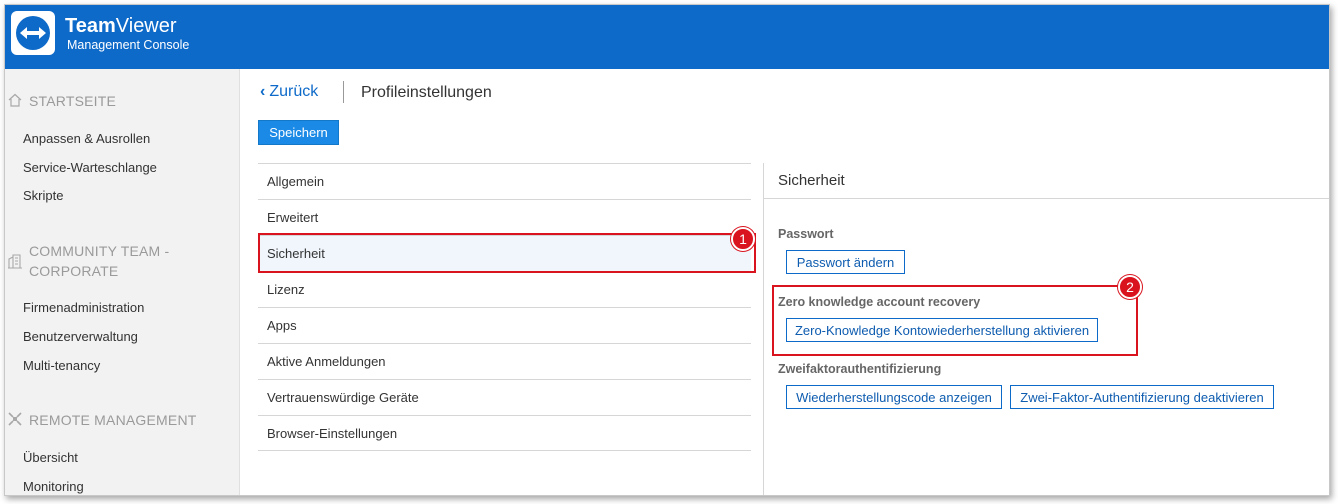 Image resolution: width=1338 pixels, height=504 pixels. I want to click on callout-badge-2: 2, so click(1130, 287).